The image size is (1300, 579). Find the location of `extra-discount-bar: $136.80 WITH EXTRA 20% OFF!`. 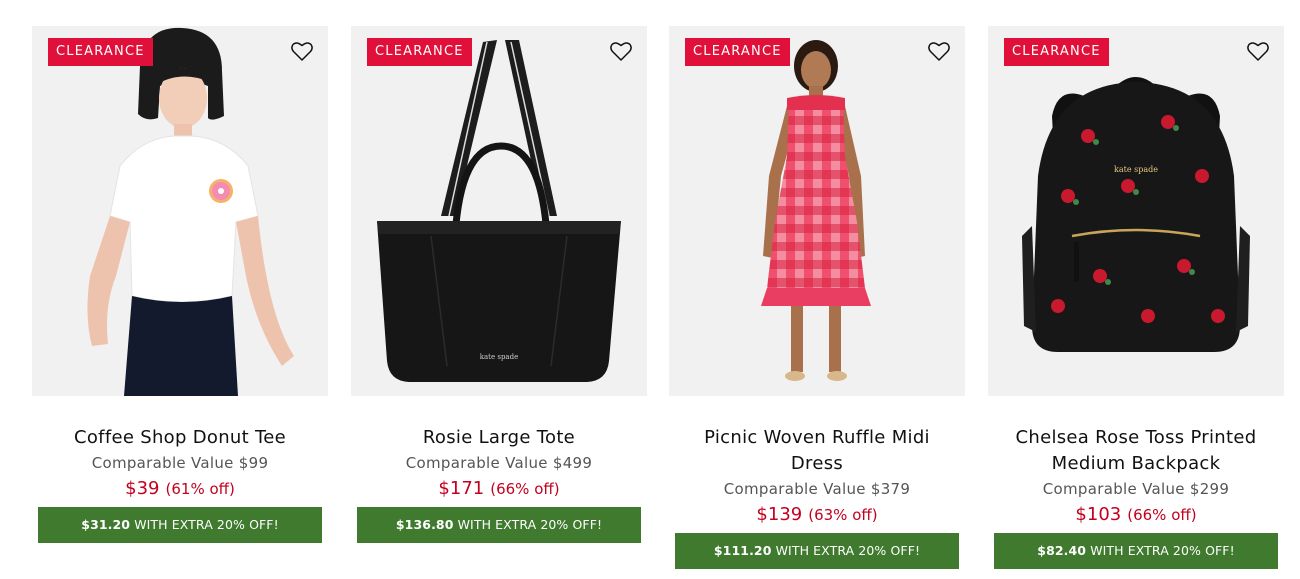

extra-discount-bar: $136.80 WITH EXTRA 20% OFF! is located at coordinates (499, 525).